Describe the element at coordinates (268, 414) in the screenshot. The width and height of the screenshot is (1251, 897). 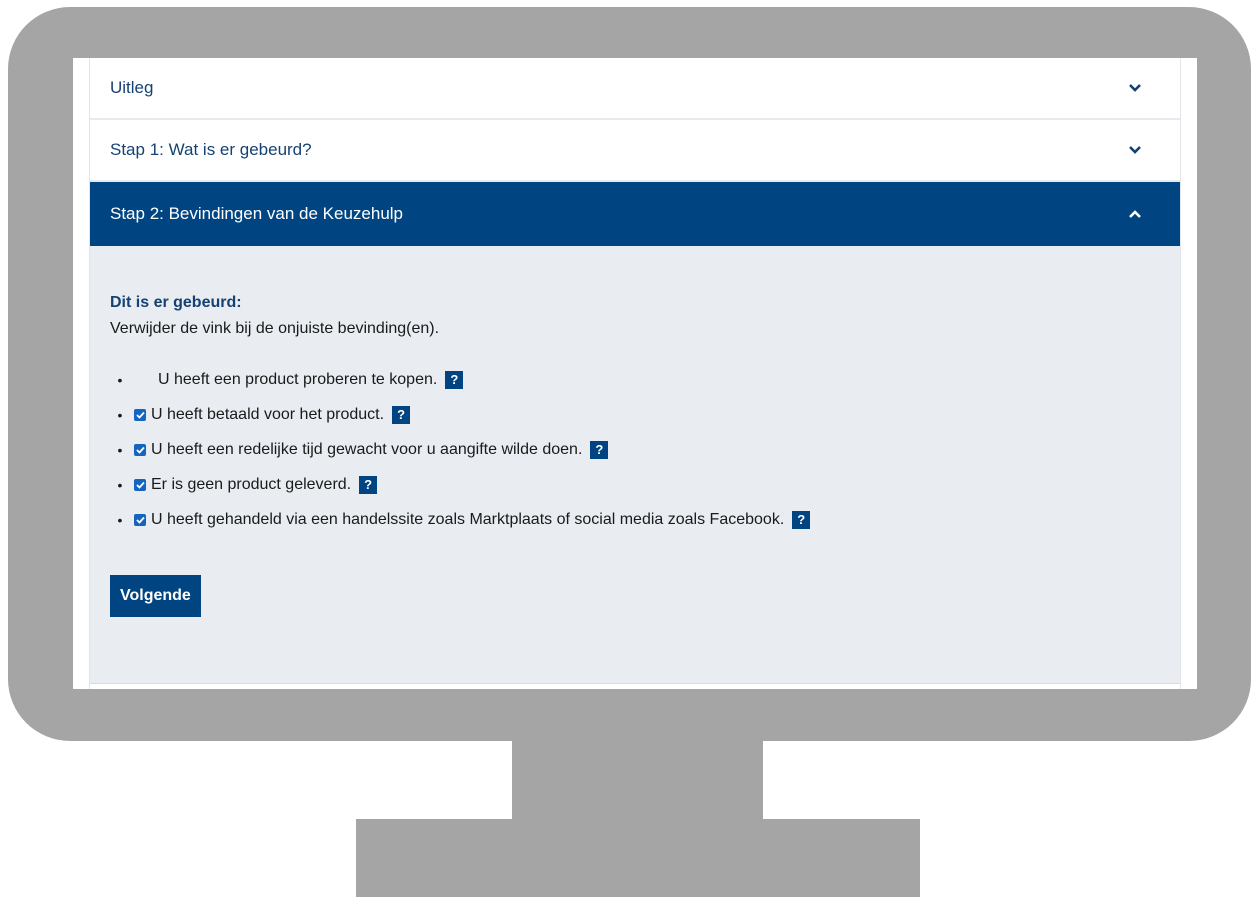
I see `finding-text: U heeft betaald voor het product.` at that location.